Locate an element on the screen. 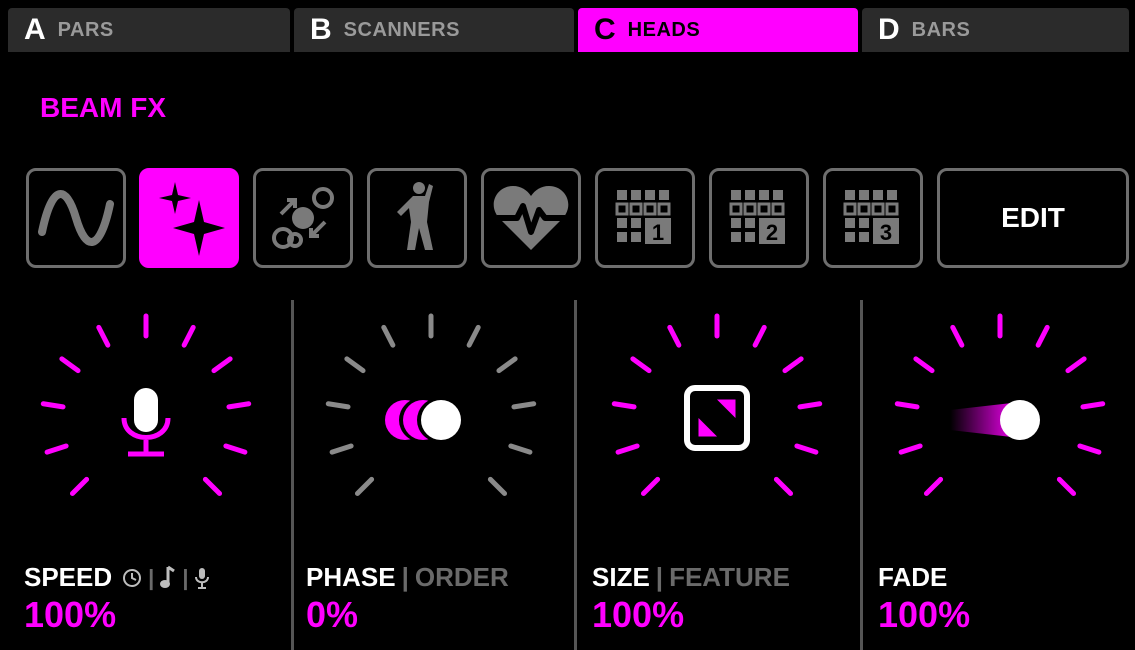 This screenshot has width=1135, height=650. speed-value: 100% is located at coordinates (70, 614).